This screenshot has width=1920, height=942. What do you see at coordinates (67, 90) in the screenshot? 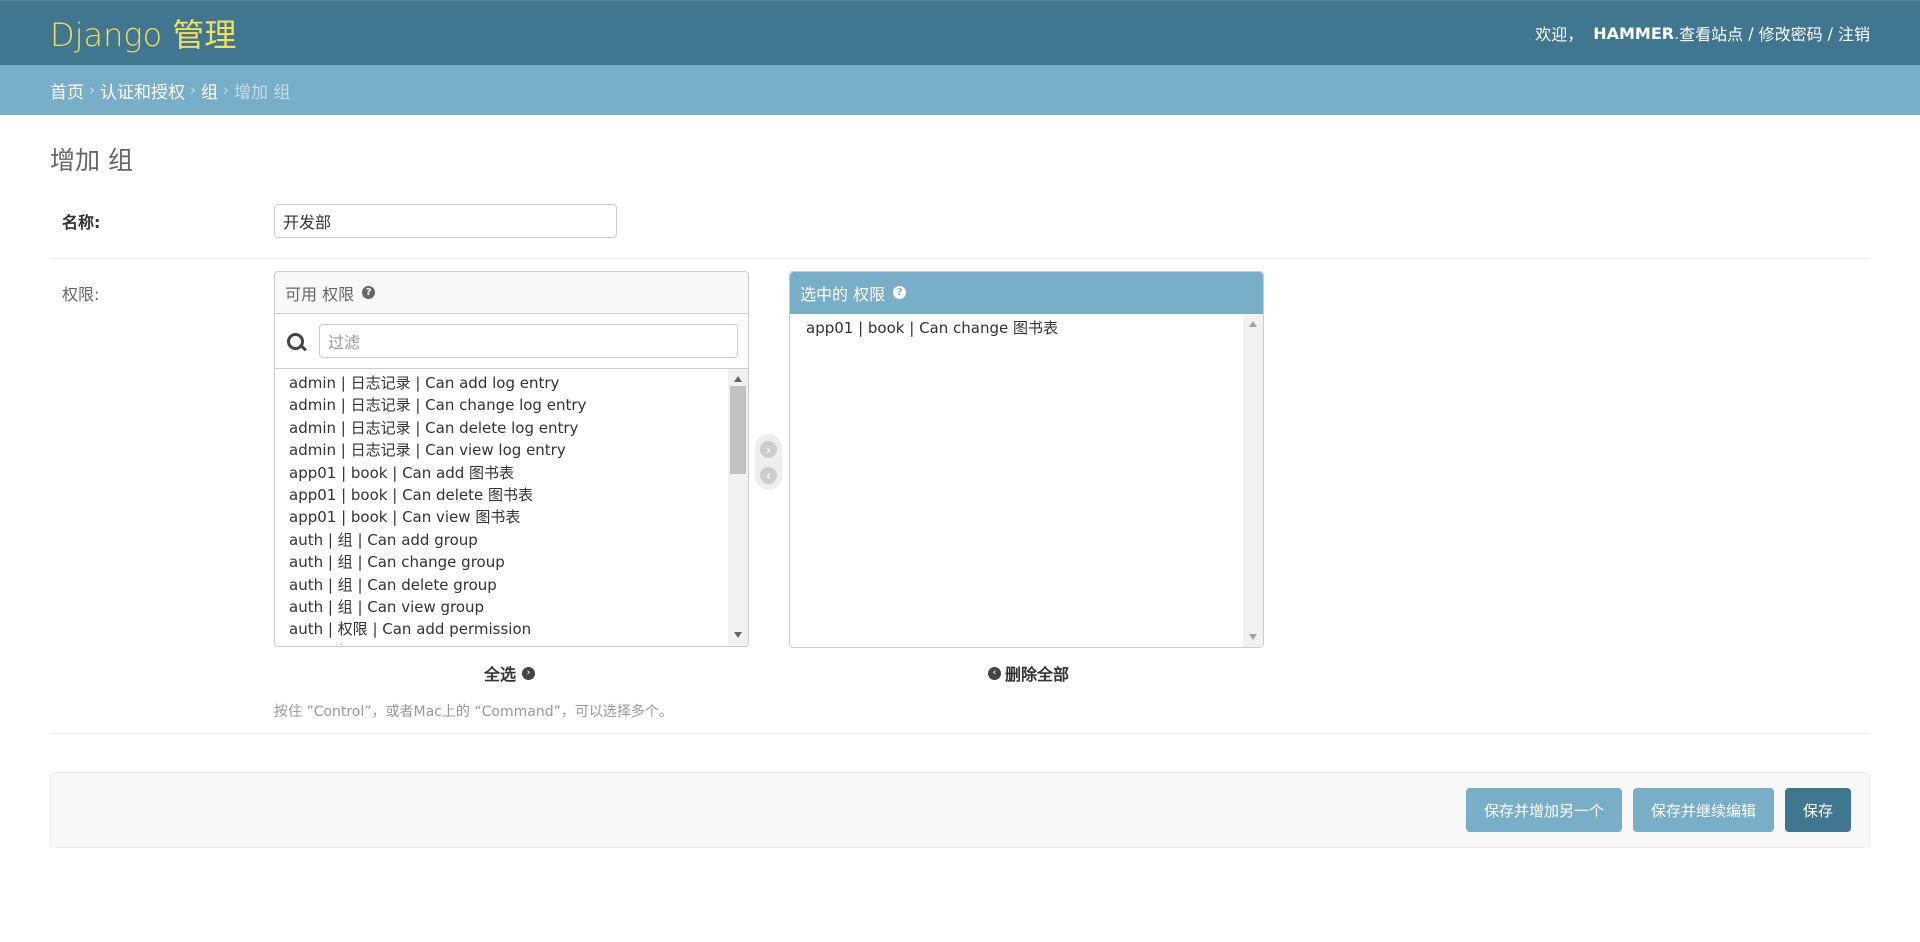
I see `breadcrumb-home: 首页` at bounding box center [67, 90].